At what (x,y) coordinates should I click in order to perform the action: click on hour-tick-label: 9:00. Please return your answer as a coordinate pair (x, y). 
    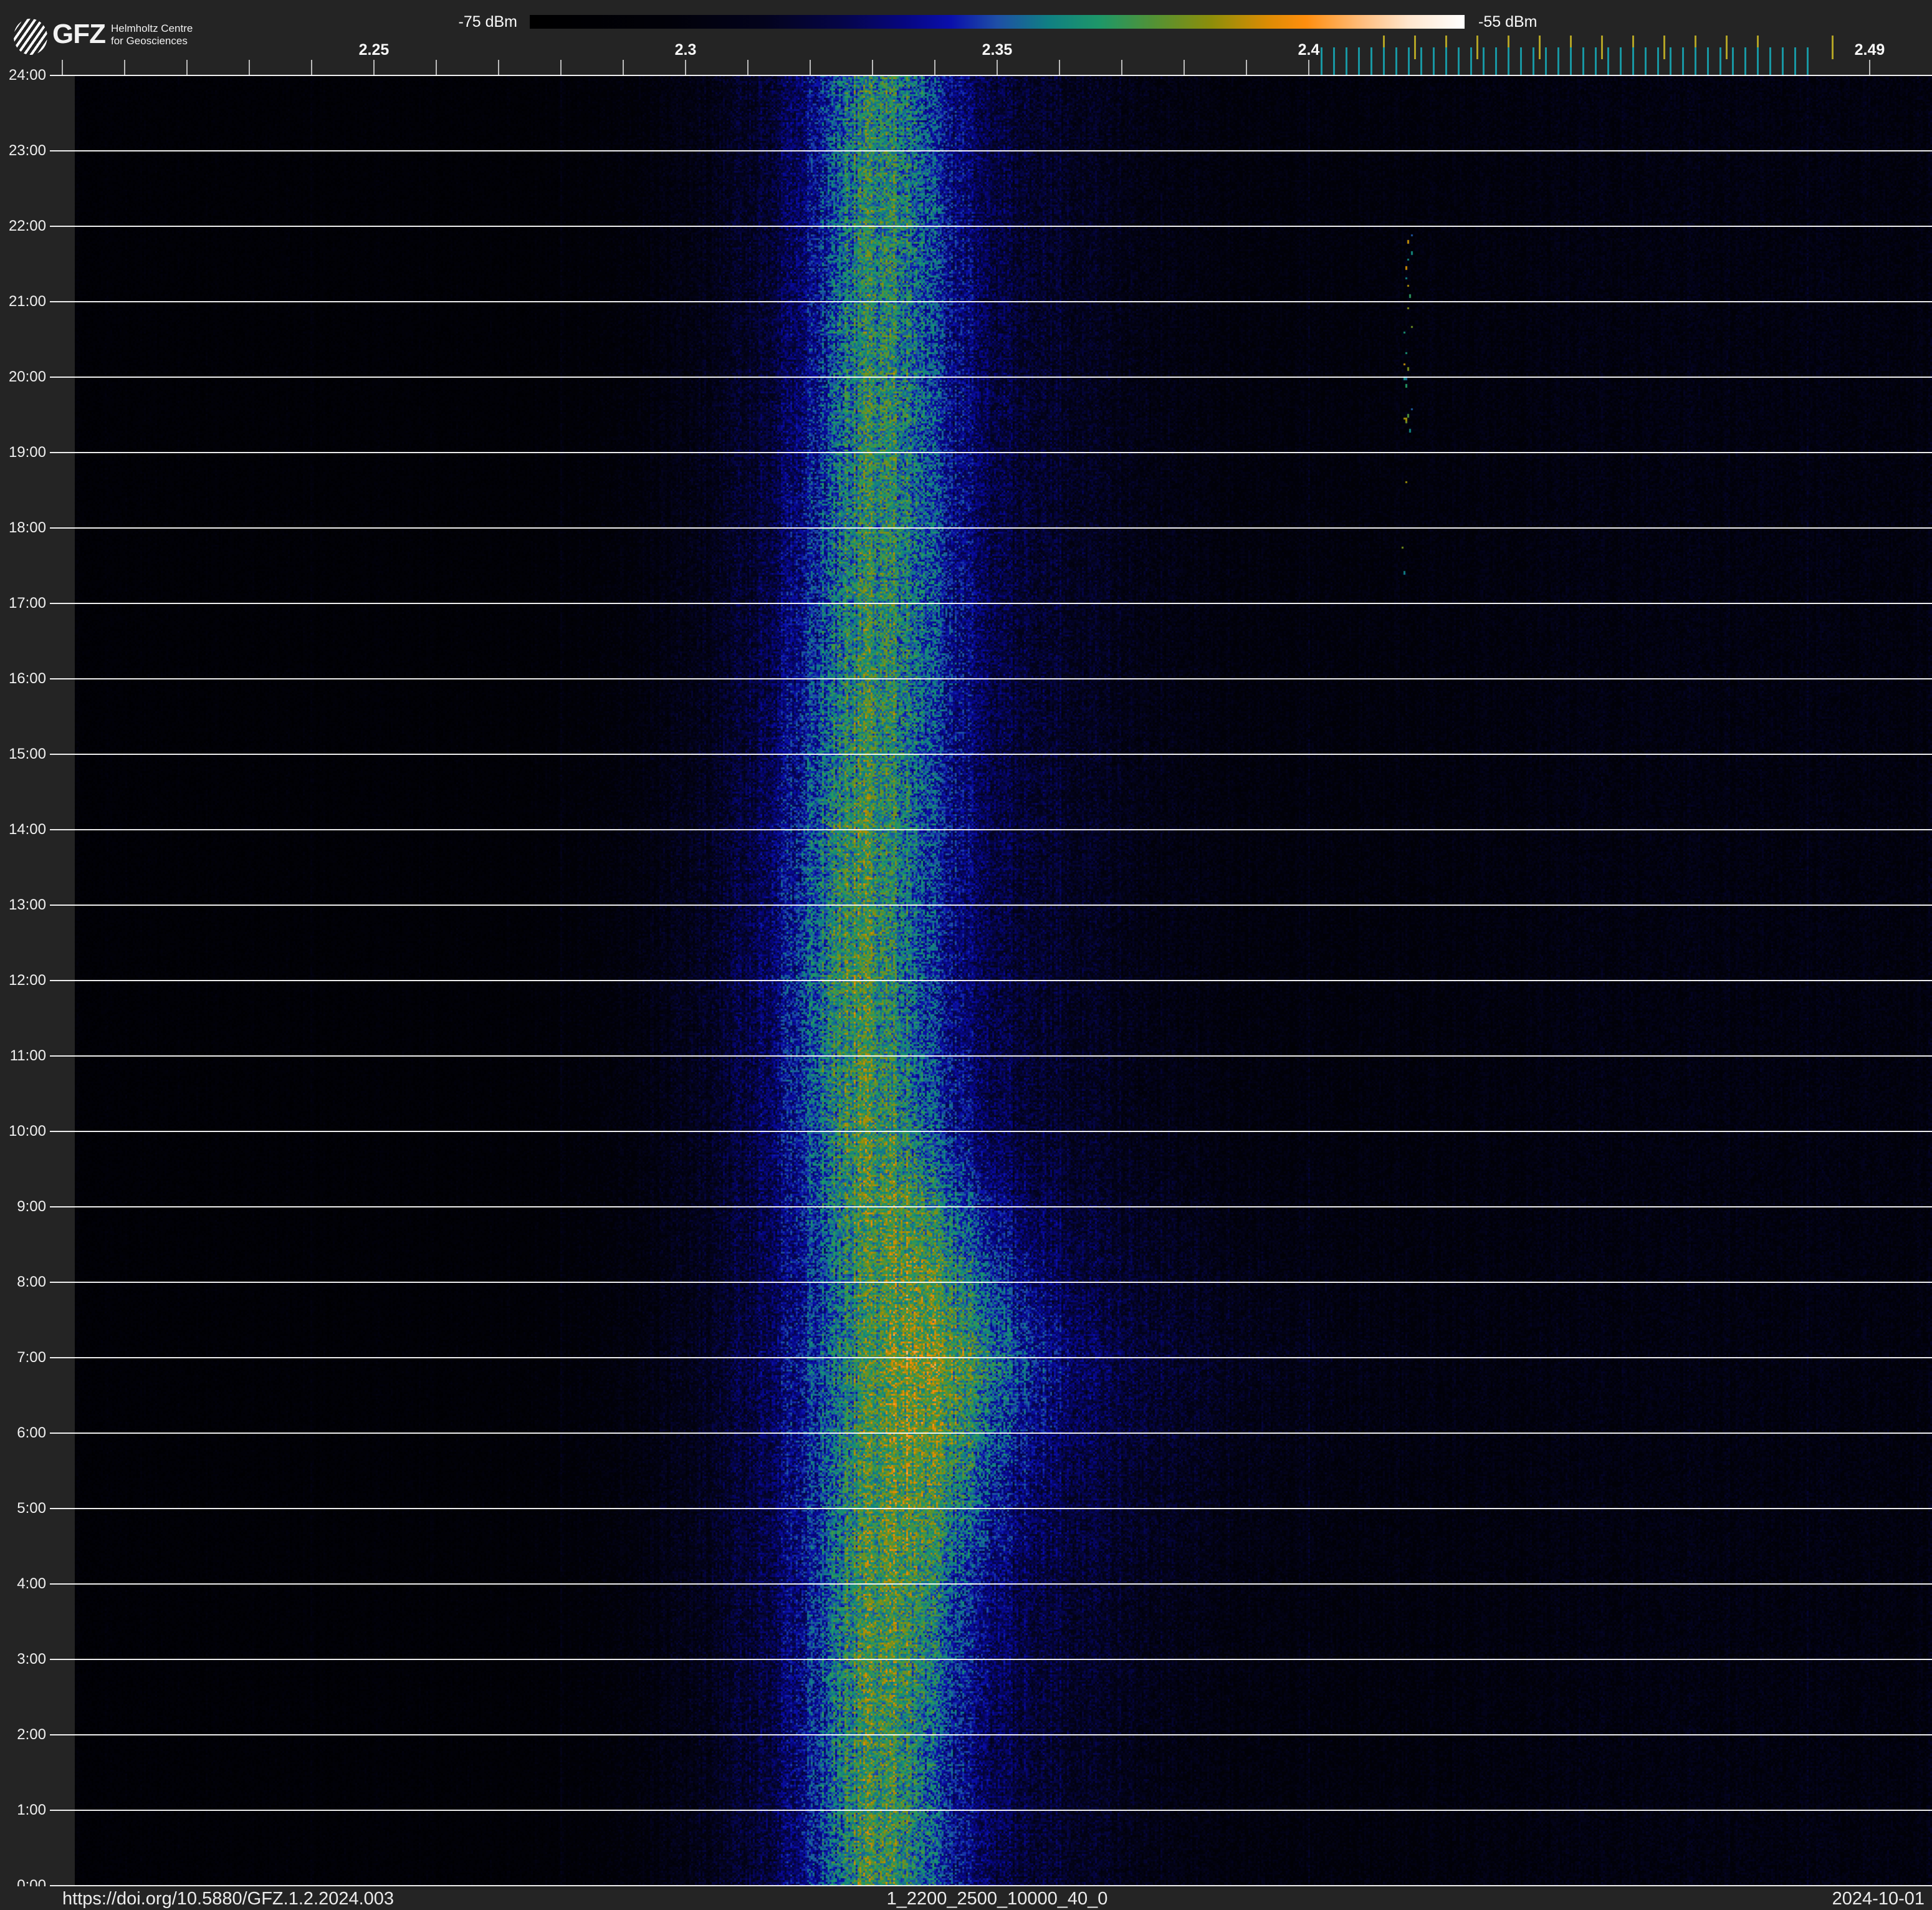
    Looking at the image, I should click on (31, 1206).